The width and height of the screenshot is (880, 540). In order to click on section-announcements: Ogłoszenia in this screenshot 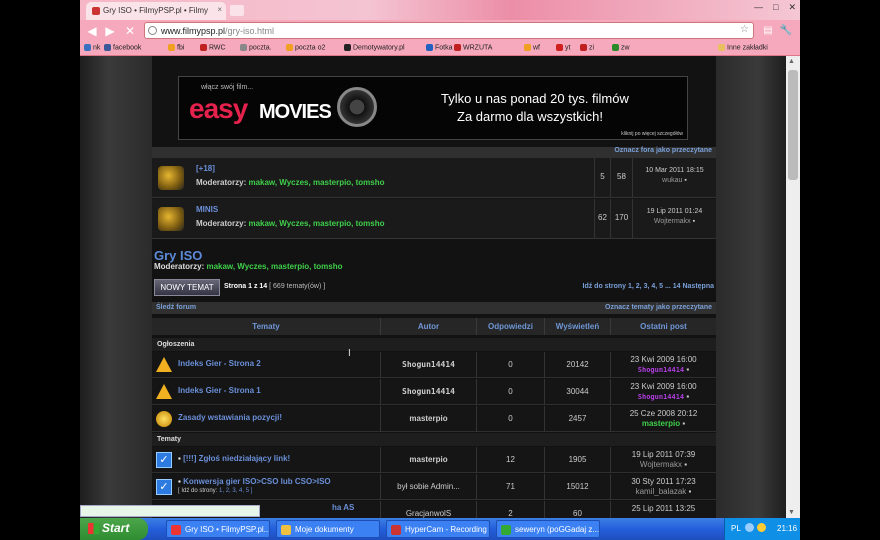, I will do `click(434, 344)`.